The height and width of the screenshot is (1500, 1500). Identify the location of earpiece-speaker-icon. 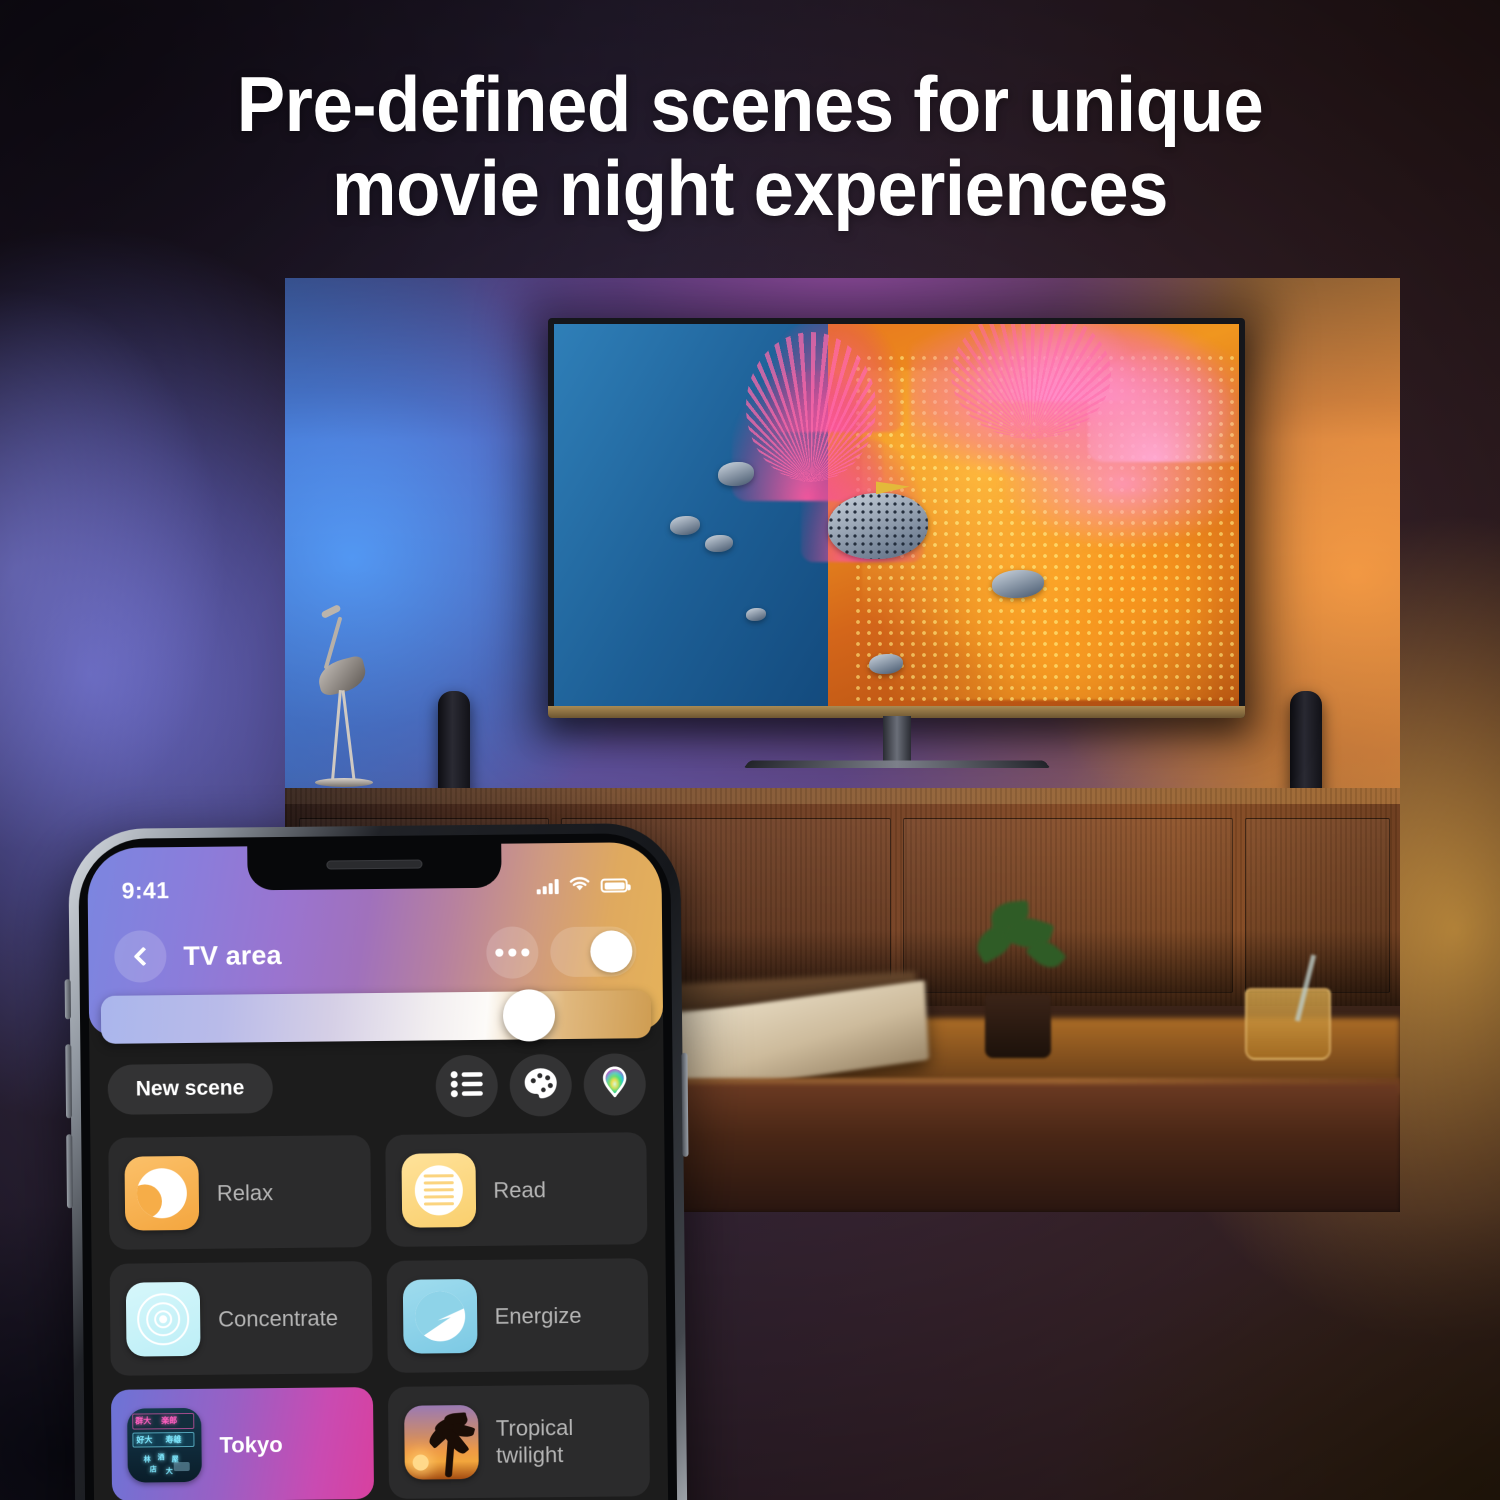
(374, 864).